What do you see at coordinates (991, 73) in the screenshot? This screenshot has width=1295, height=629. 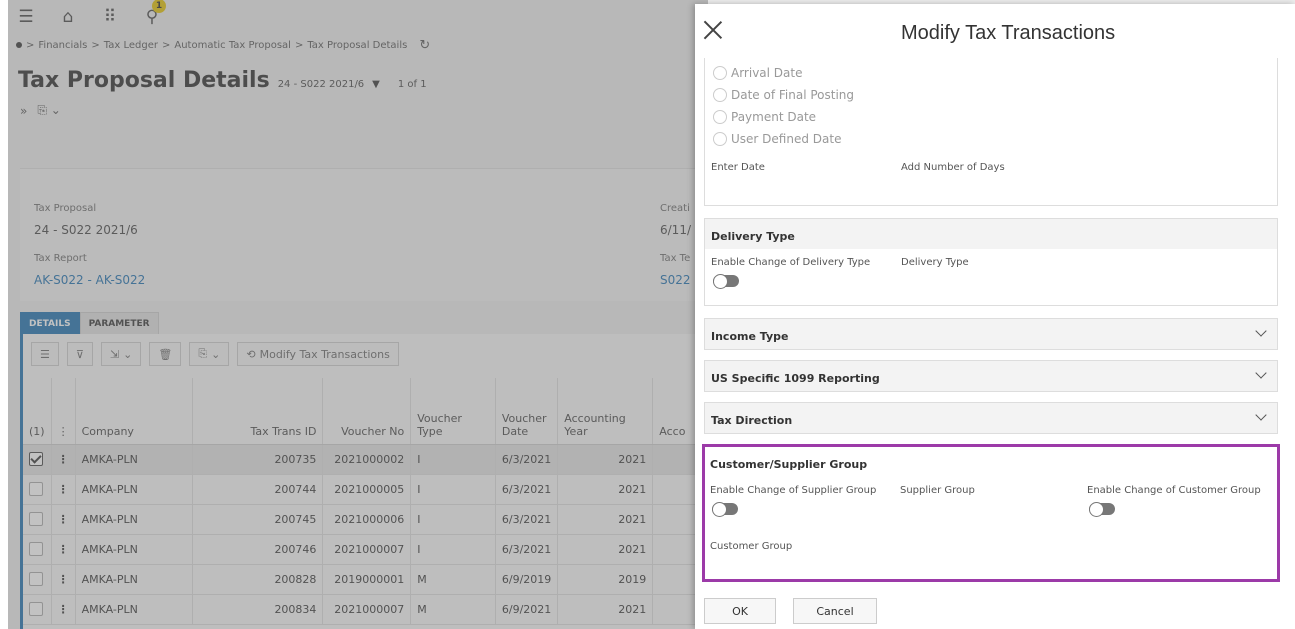 I see `radio-arrival-date: Arrival Date` at bounding box center [991, 73].